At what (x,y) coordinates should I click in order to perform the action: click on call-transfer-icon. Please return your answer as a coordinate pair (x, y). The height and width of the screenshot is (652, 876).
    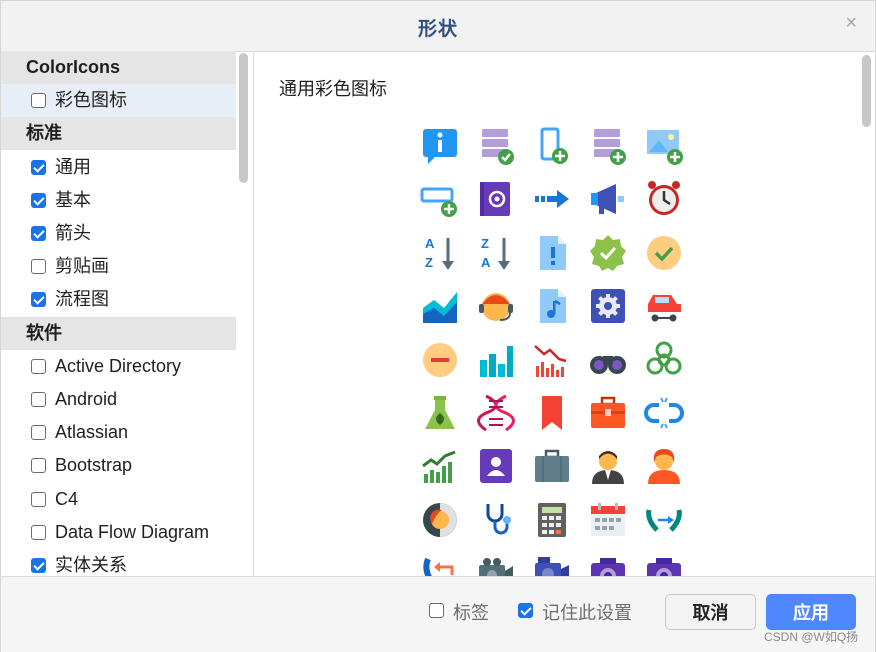
    Looking at the image, I should click on (664, 520).